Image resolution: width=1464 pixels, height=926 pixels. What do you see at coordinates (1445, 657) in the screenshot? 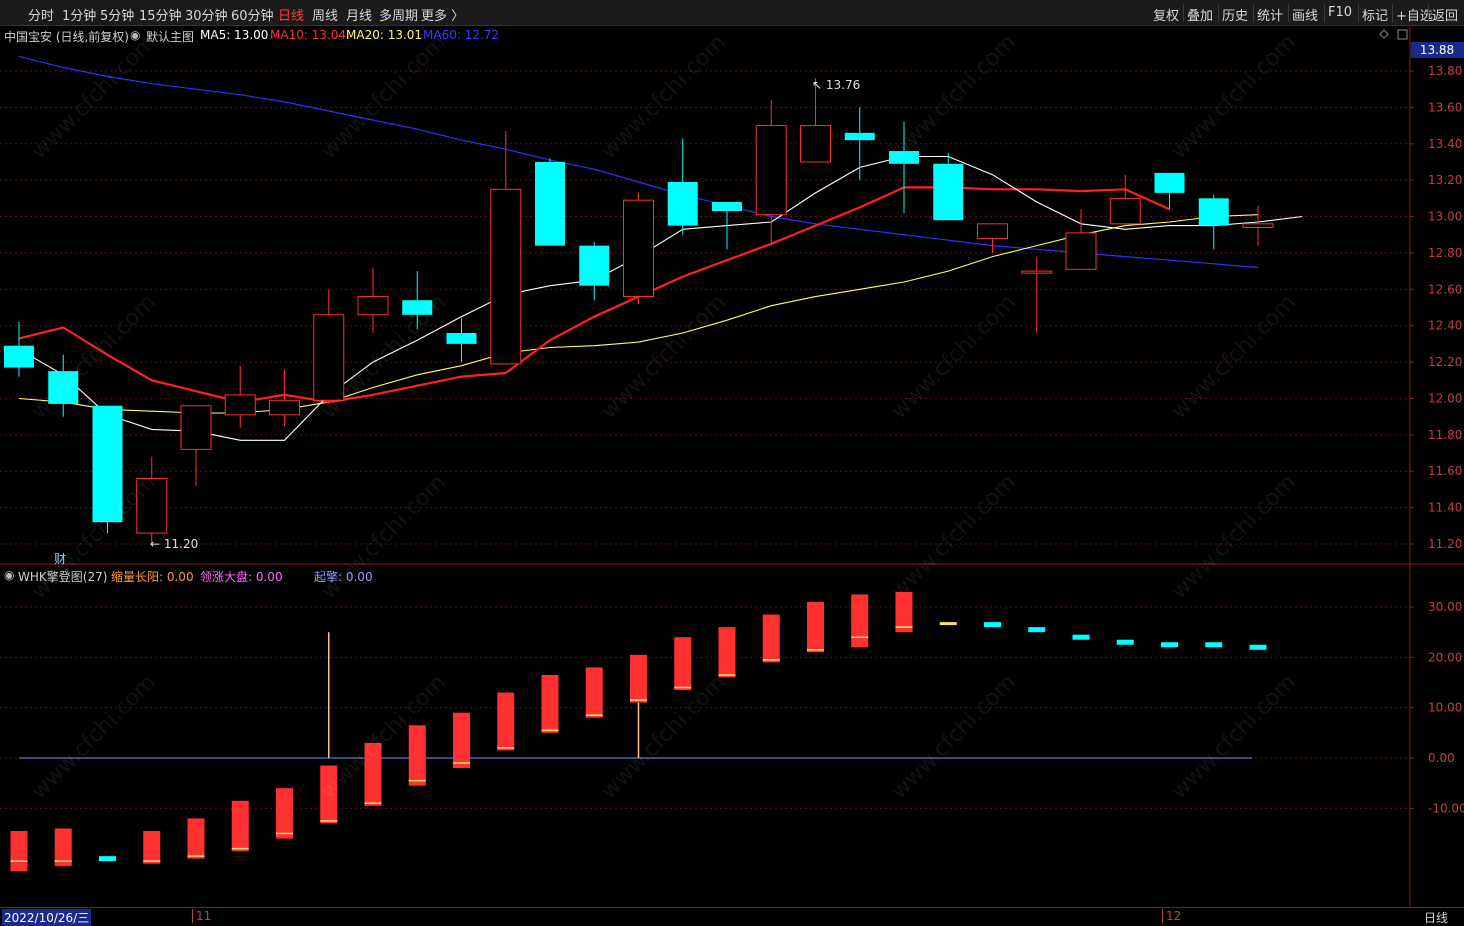
I see `indicator-y-tick-label: 20.00` at bounding box center [1445, 657].